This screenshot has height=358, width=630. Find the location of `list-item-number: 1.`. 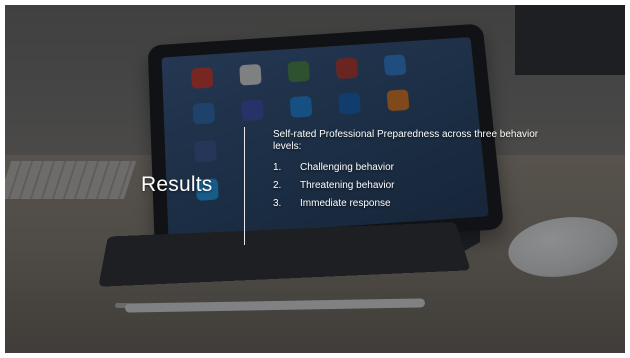

list-item-number: 1. is located at coordinates (277, 167).